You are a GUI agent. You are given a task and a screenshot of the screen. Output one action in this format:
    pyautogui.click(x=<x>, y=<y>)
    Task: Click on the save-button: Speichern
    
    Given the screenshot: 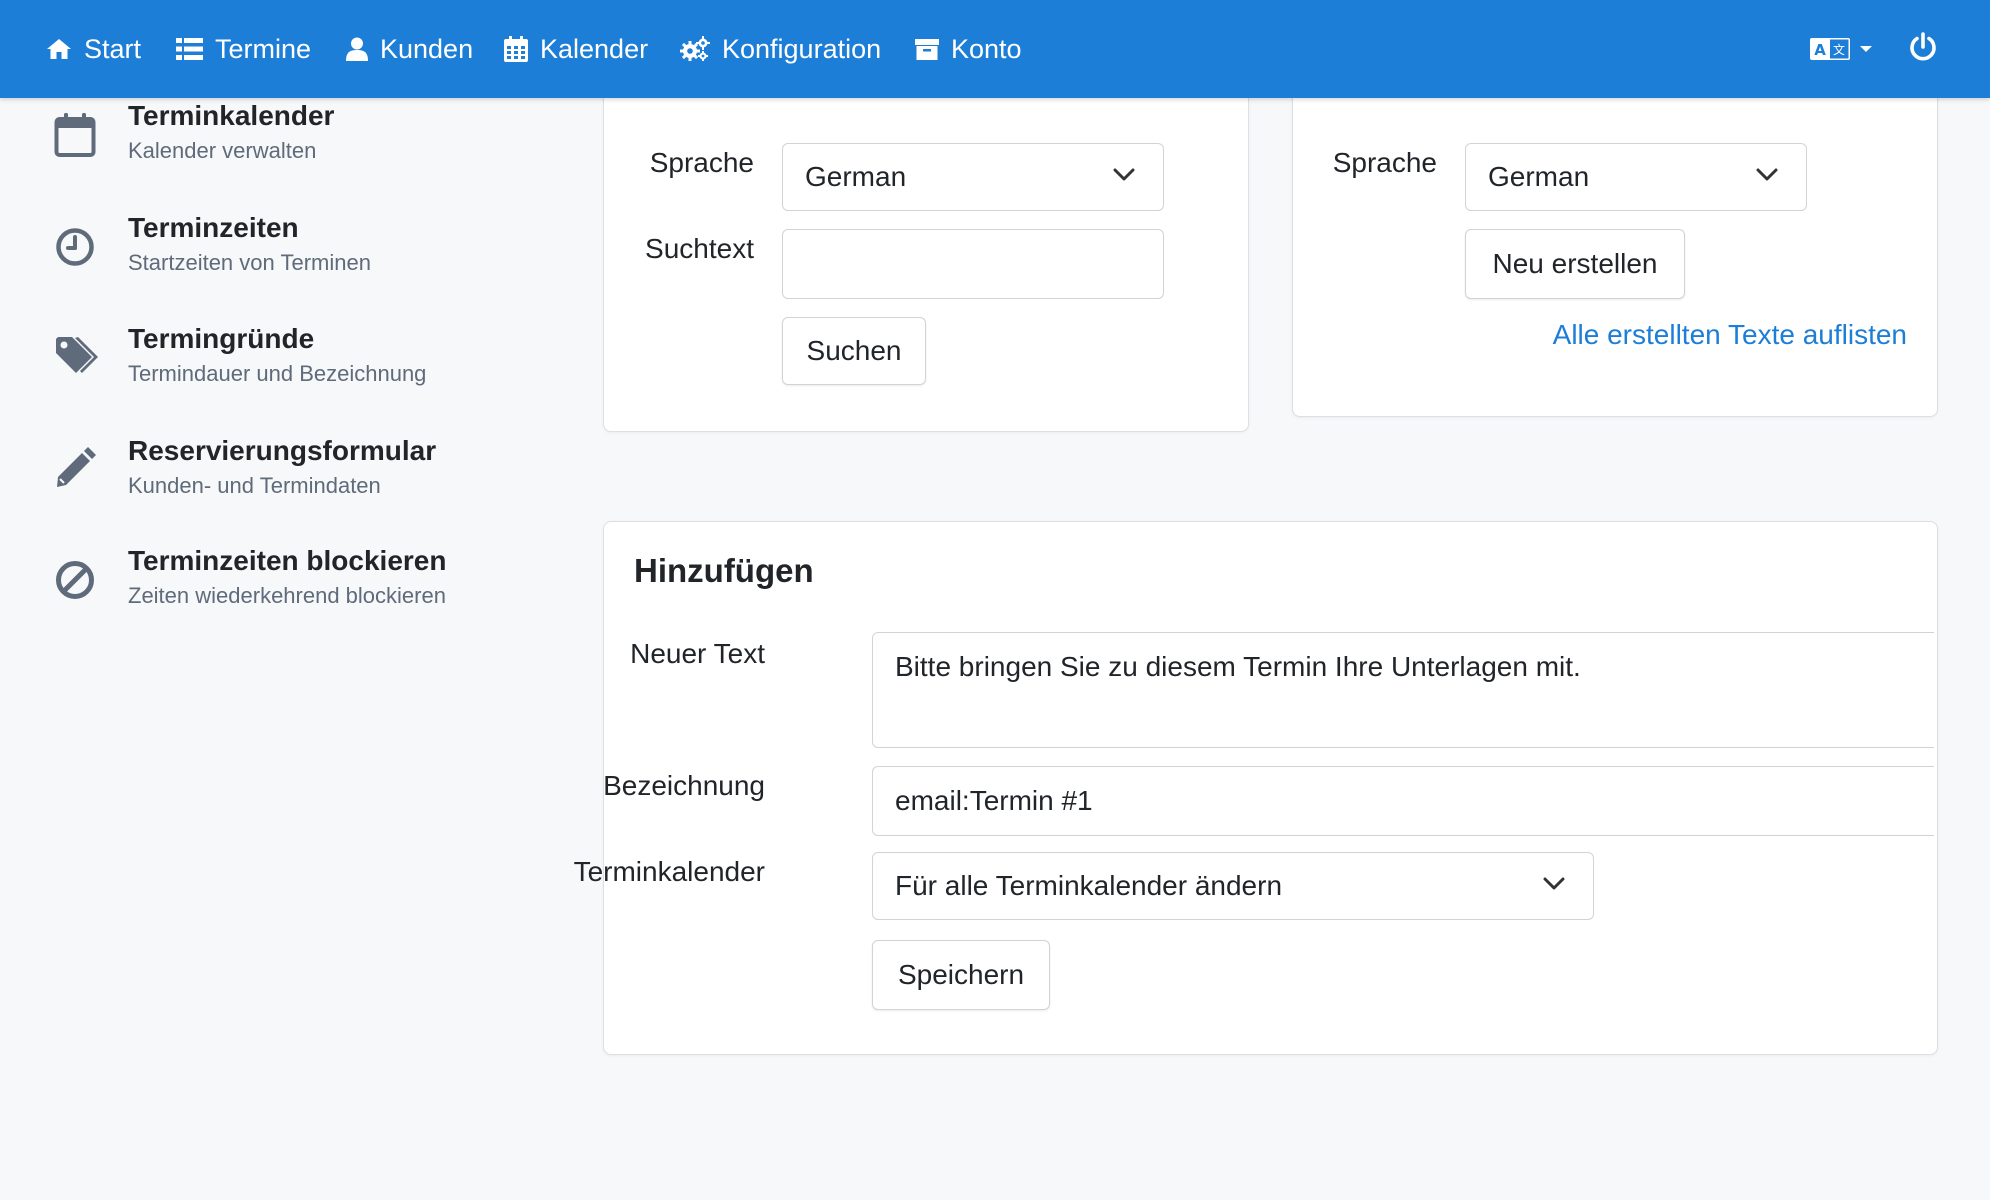 What is the action you would take?
    pyautogui.click(x=961, y=975)
    